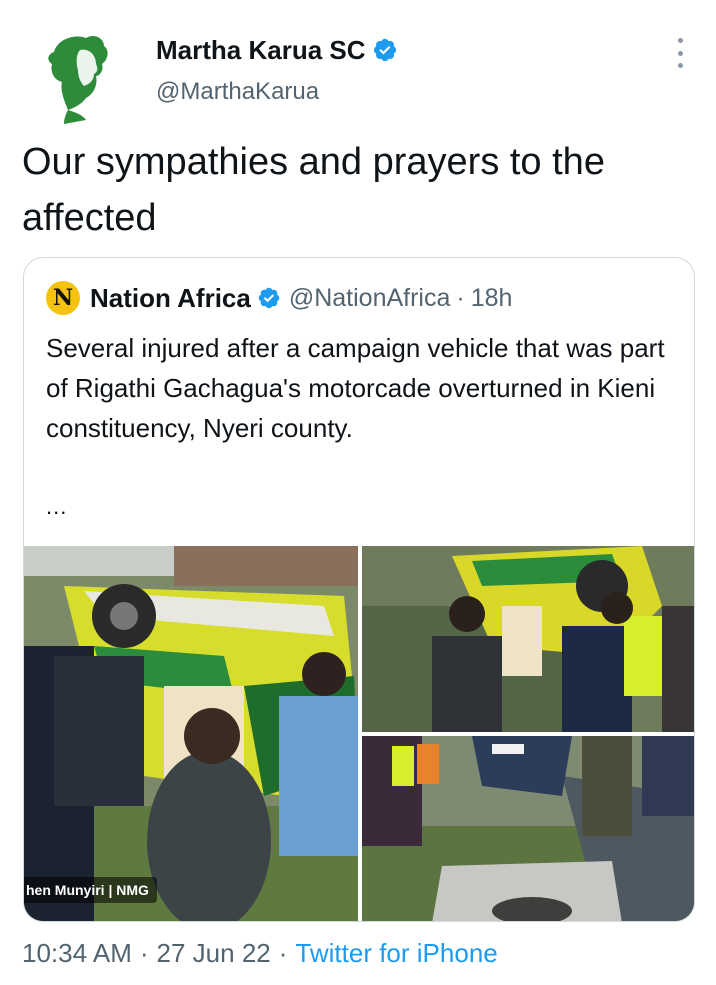  I want to click on author-block: Martha Karua SC @MarthaKarua, so click(277, 68).